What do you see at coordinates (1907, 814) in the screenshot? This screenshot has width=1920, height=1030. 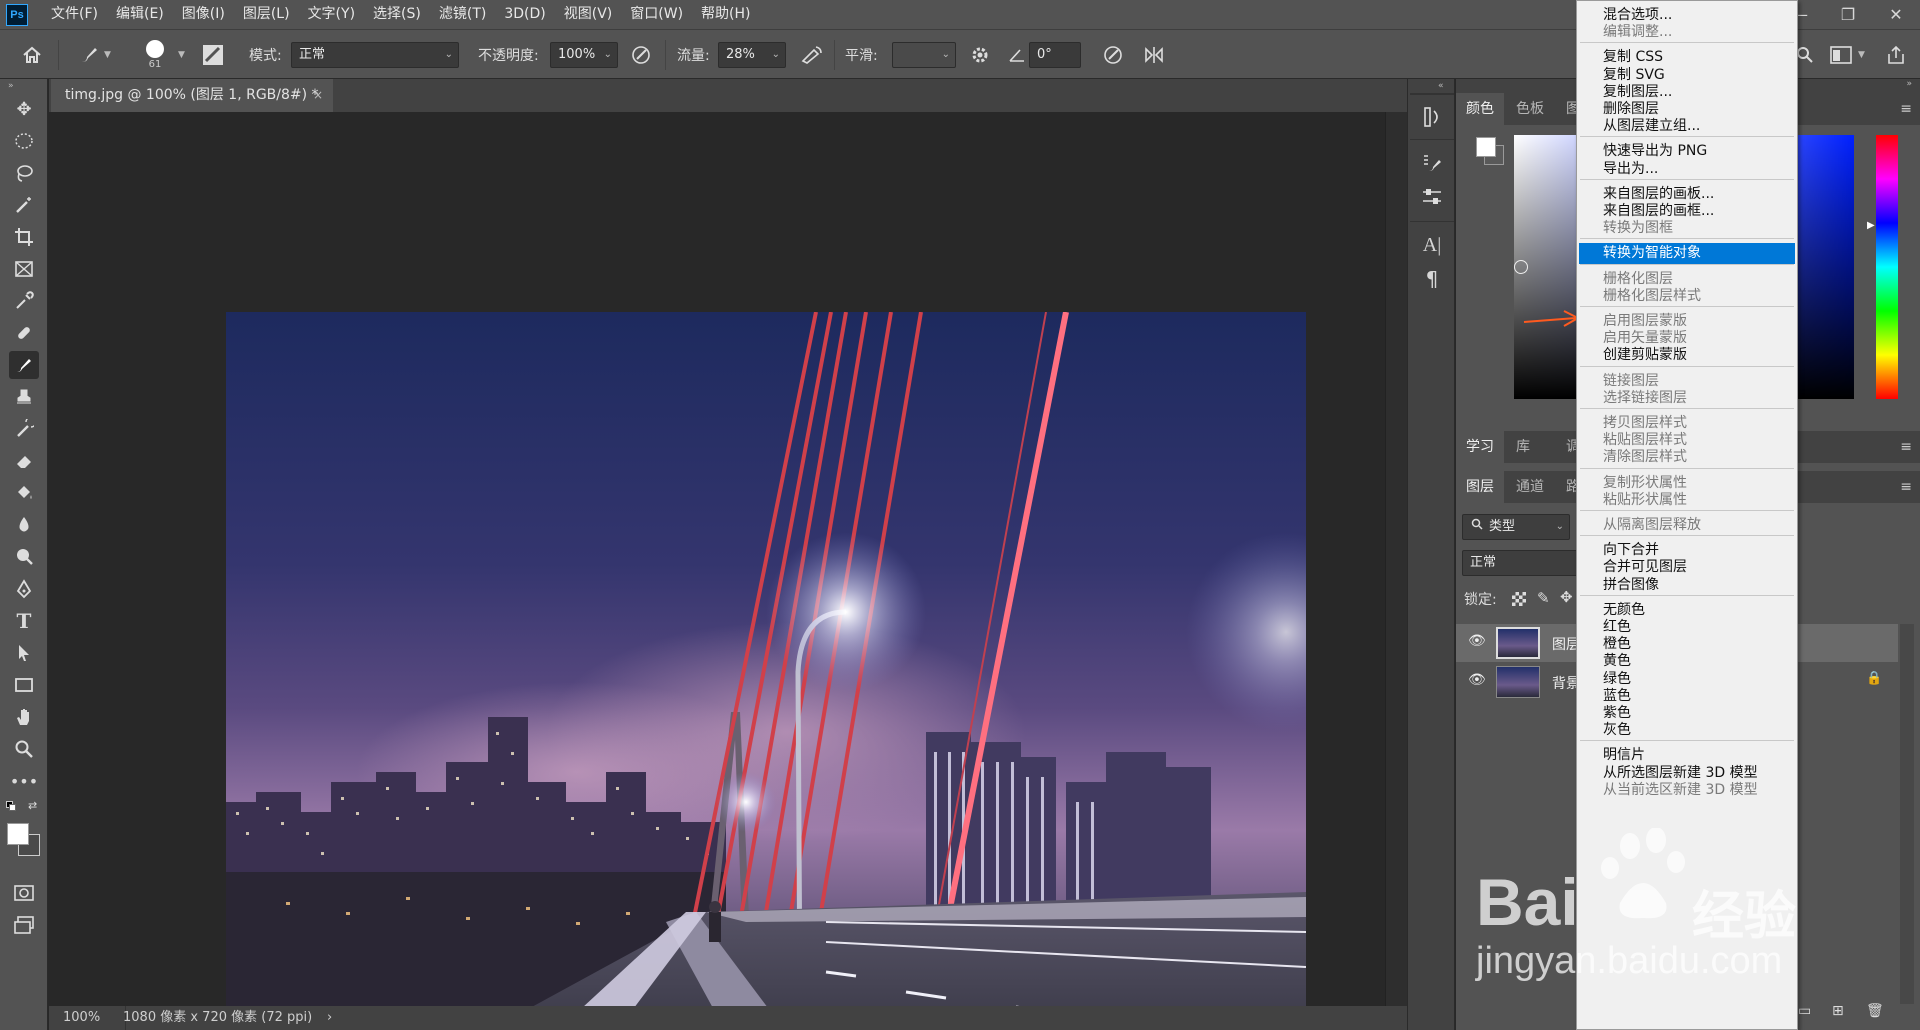 I see `layers-scrollbar` at bounding box center [1907, 814].